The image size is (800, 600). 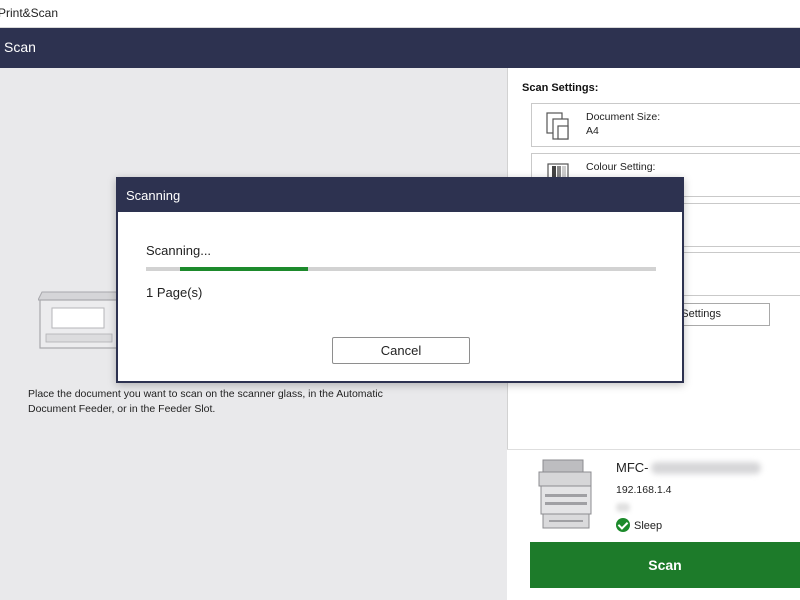 What do you see at coordinates (592, 131) in the screenshot?
I see `document-size-value: A4` at bounding box center [592, 131].